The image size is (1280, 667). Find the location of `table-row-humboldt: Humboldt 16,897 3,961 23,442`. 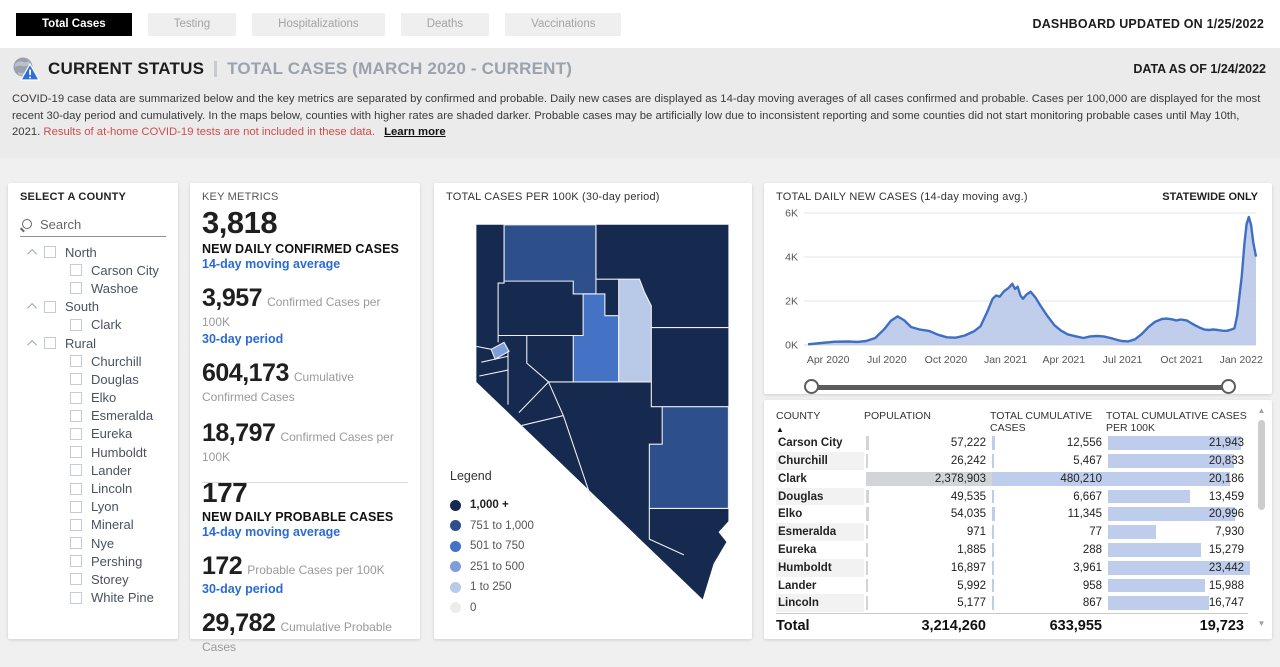

table-row-humboldt: Humboldt 16,897 3,961 23,442 is located at coordinates (1013, 567).